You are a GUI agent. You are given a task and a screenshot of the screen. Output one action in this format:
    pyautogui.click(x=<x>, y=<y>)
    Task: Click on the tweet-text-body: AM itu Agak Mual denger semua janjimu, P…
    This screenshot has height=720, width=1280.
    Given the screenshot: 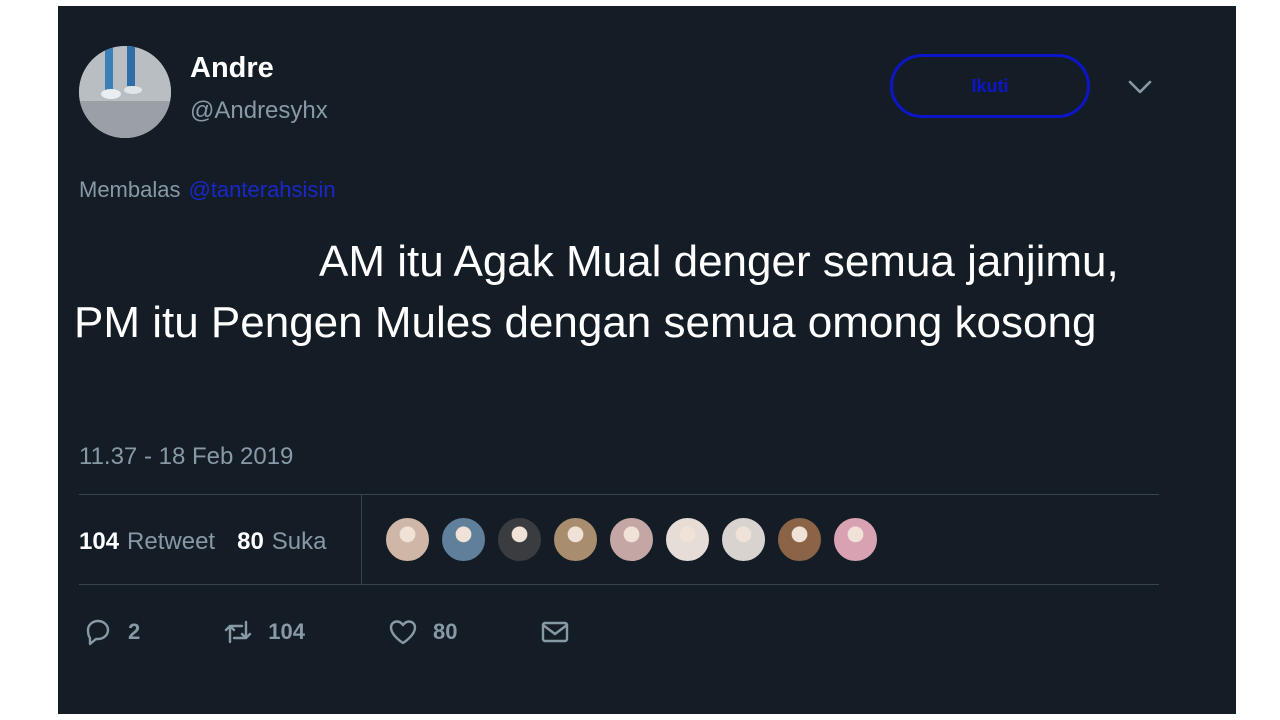 What is the action you would take?
    pyautogui.click(x=596, y=292)
    